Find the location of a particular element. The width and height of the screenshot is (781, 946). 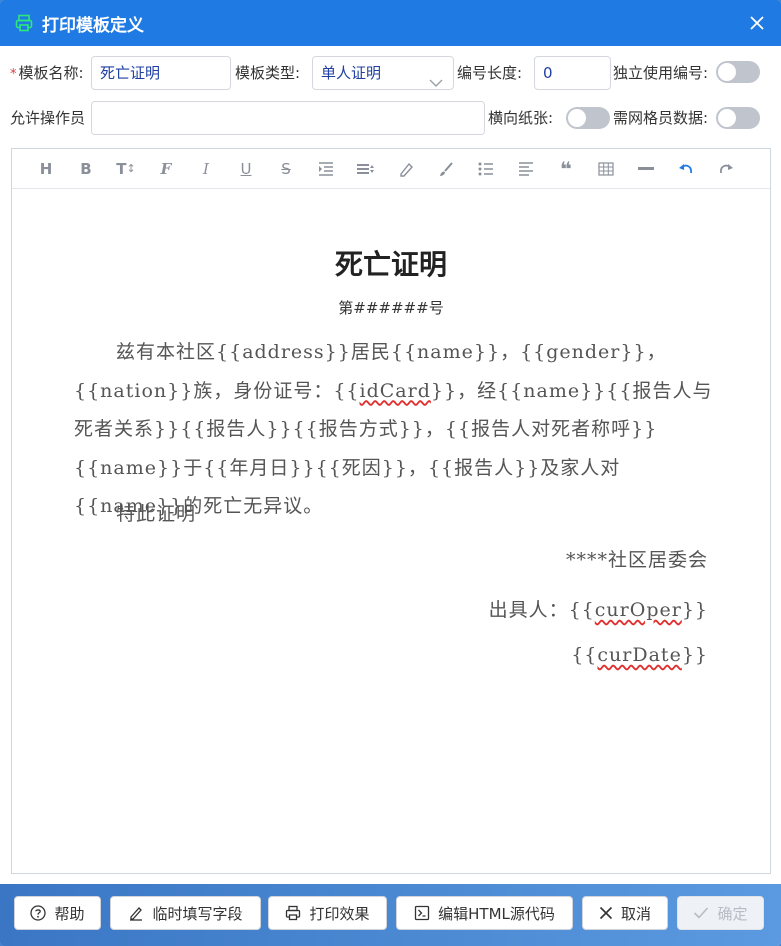

italic-icon: I is located at coordinates (206, 169).